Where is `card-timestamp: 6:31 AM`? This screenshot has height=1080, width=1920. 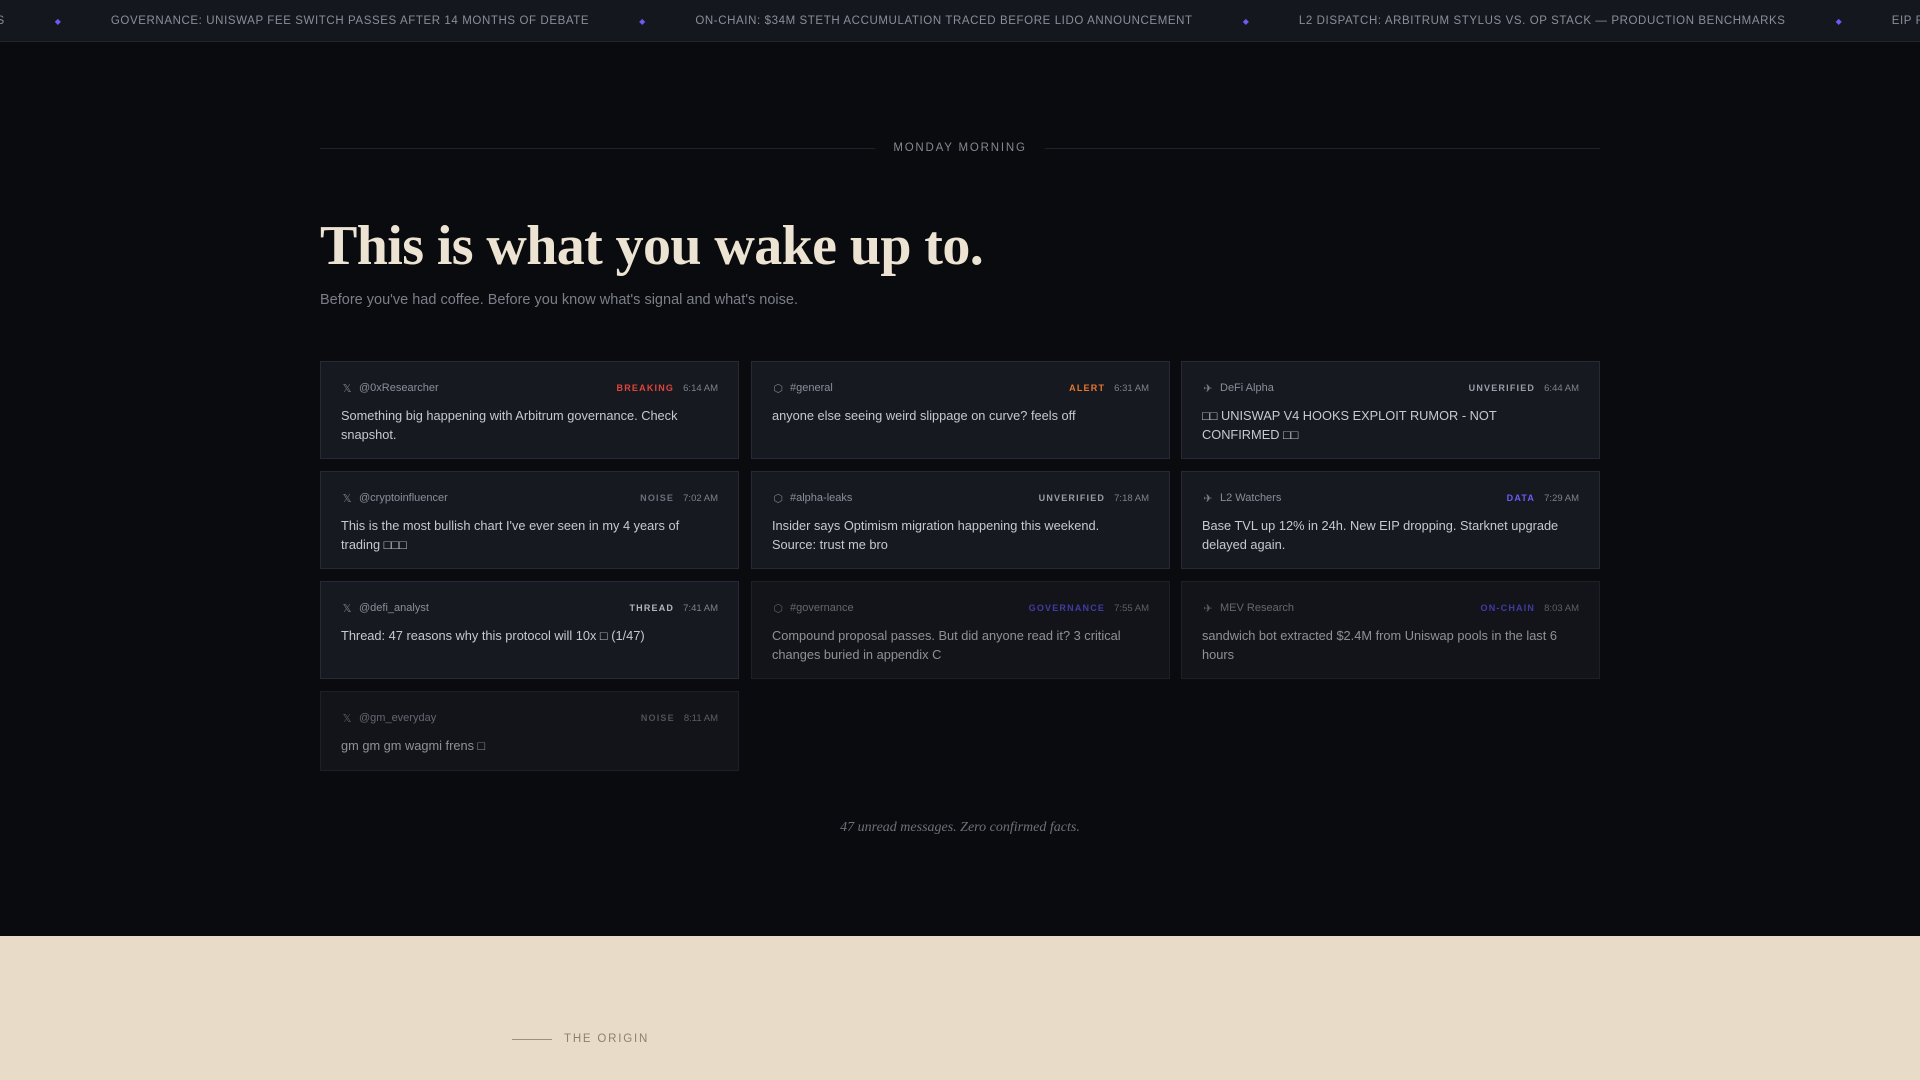 card-timestamp: 6:31 AM is located at coordinates (1131, 388).